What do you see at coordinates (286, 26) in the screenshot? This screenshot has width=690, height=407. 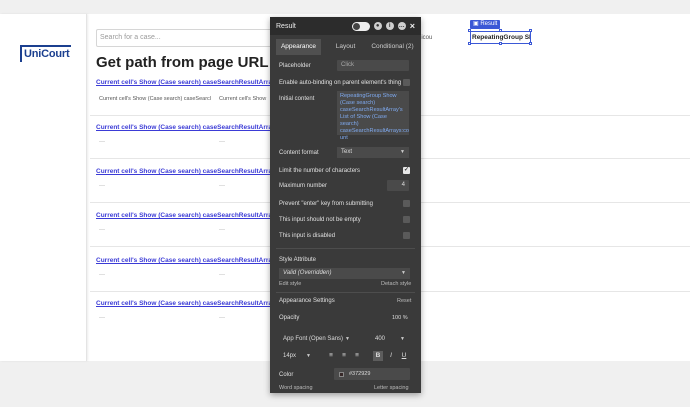 I see `editor-title: Result` at bounding box center [286, 26].